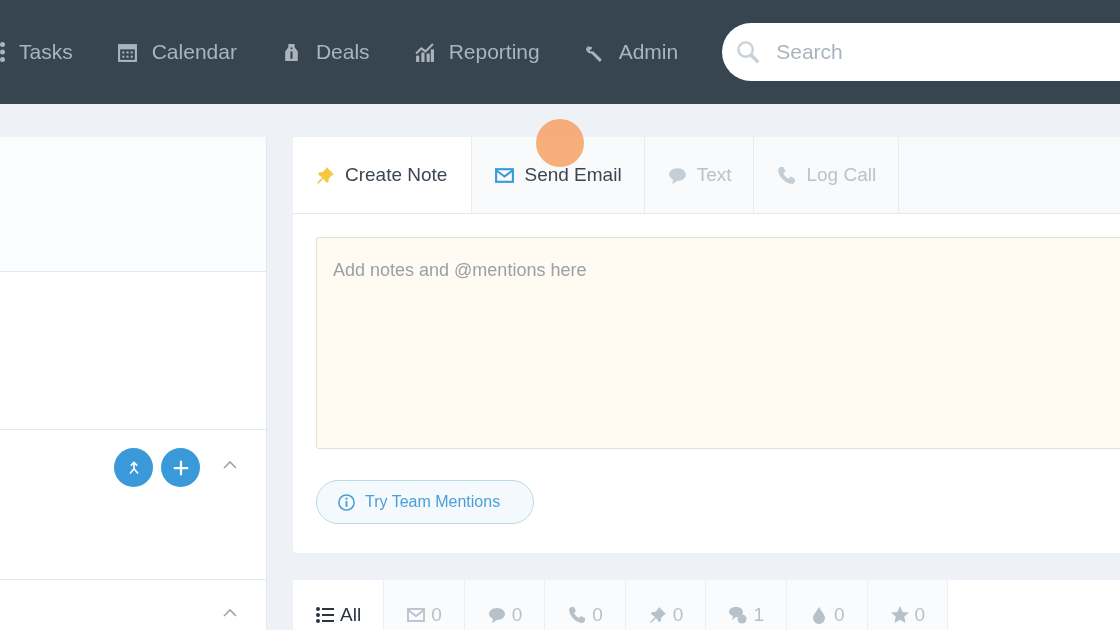 This screenshot has height=630, width=1120. Describe the element at coordinates (325, 175) in the screenshot. I see `pushpin-icon` at that location.